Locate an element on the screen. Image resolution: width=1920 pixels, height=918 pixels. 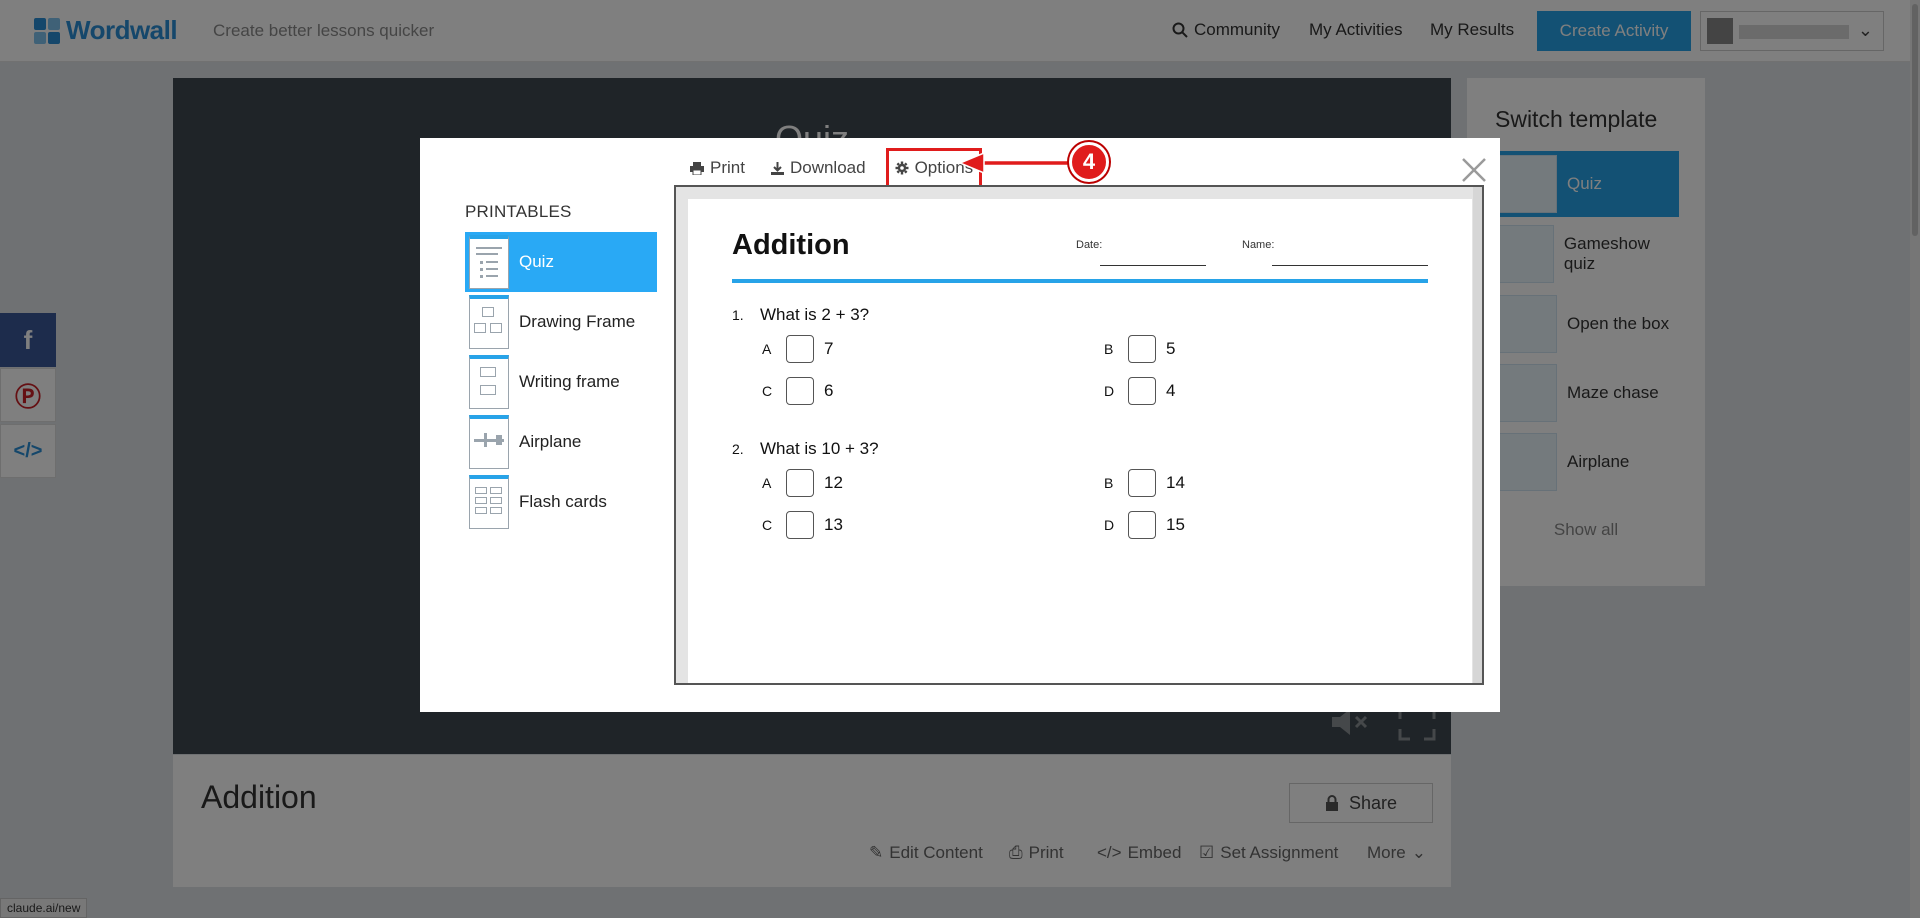
option-value: 7 is located at coordinates (829, 348).